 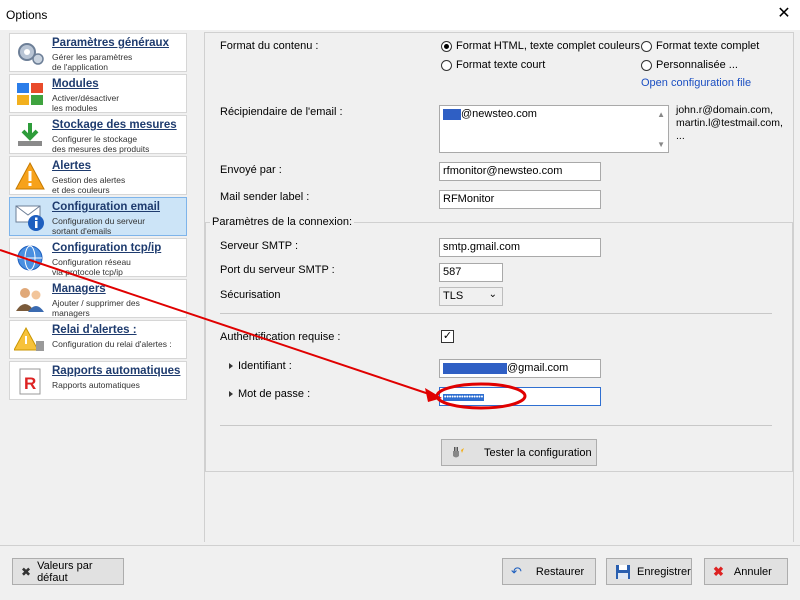 I want to click on defaults-button: ✖ Valeurs par défaut, so click(x=68, y=571).